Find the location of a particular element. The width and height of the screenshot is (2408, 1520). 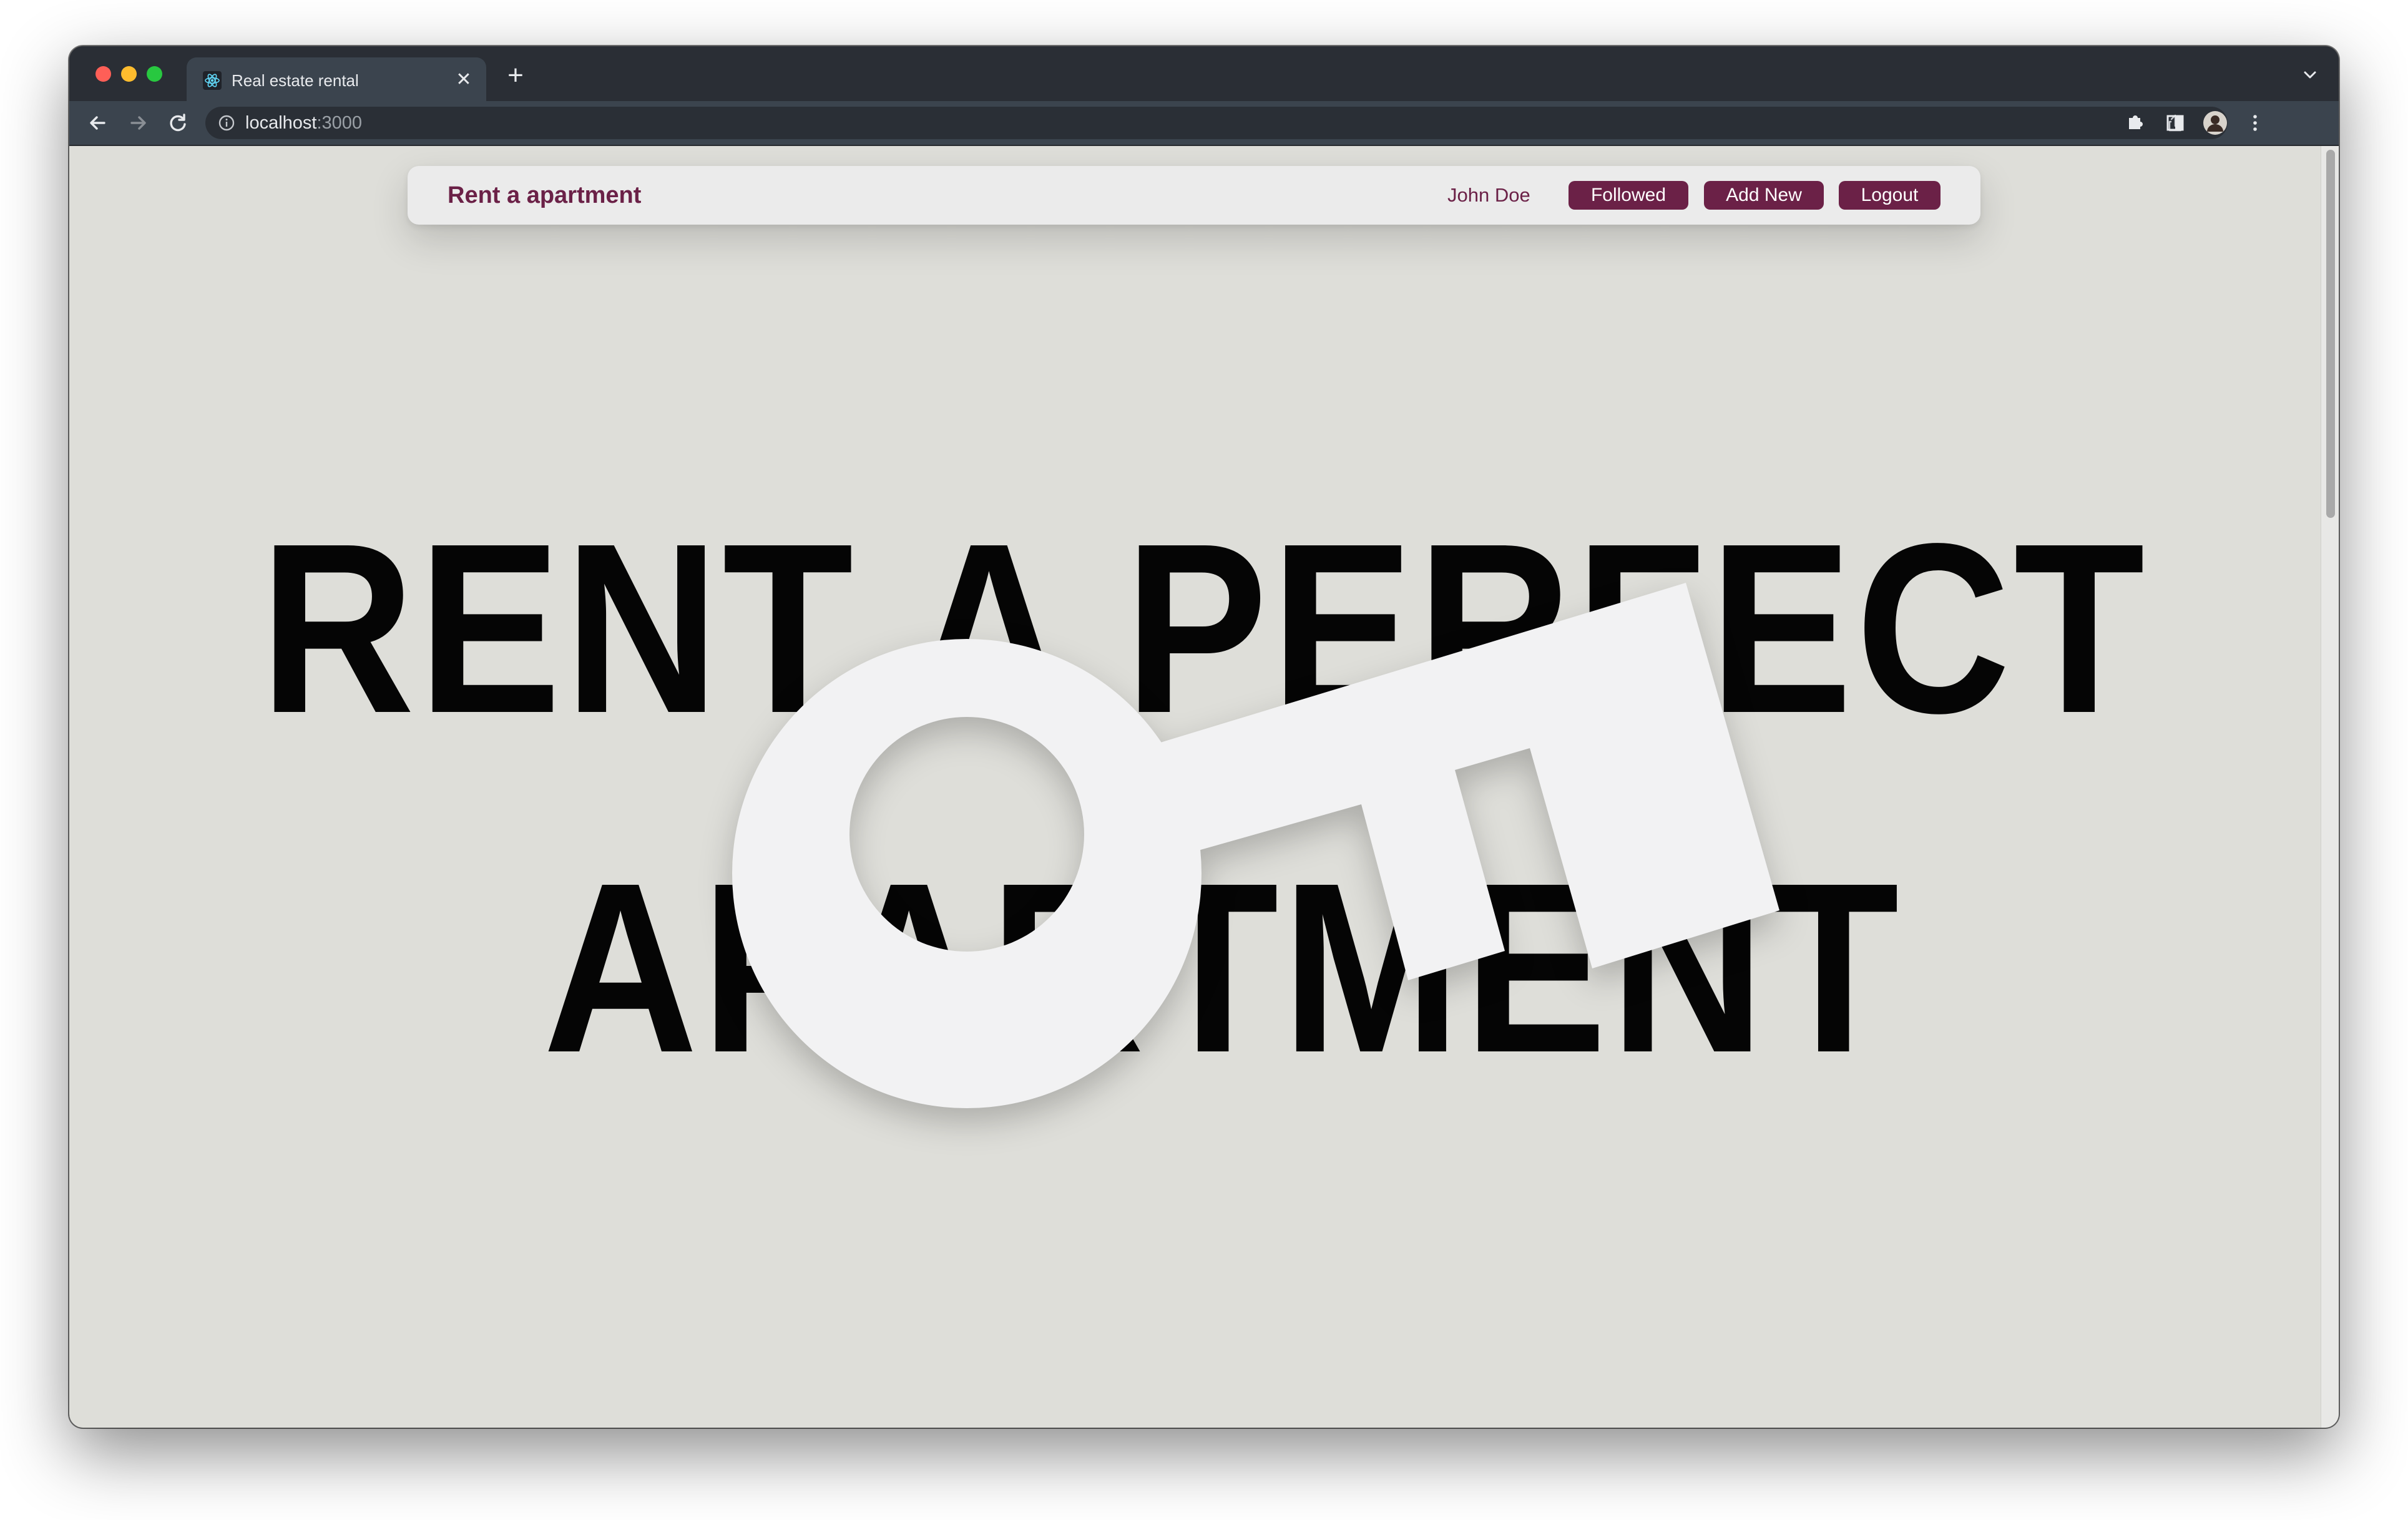

close-icon: ✕ is located at coordinates (464, 80).